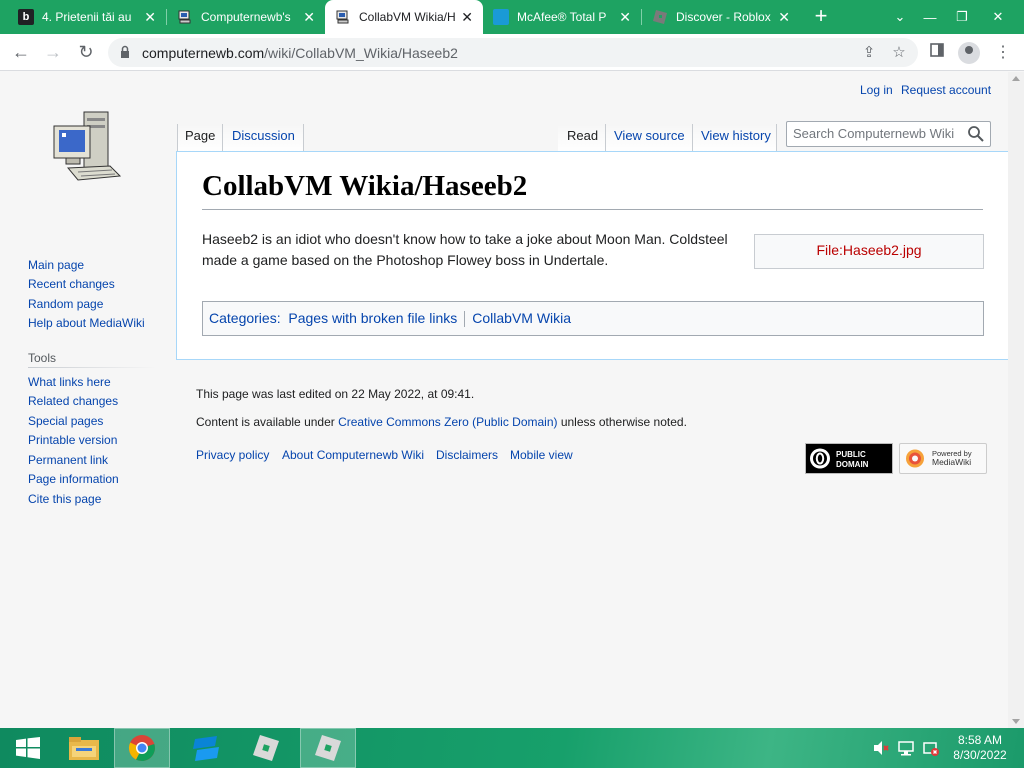 The image size is (1024, 768). Describe the element at coordinates (28, 748) in the screenshot. I see `start-button` at that location.